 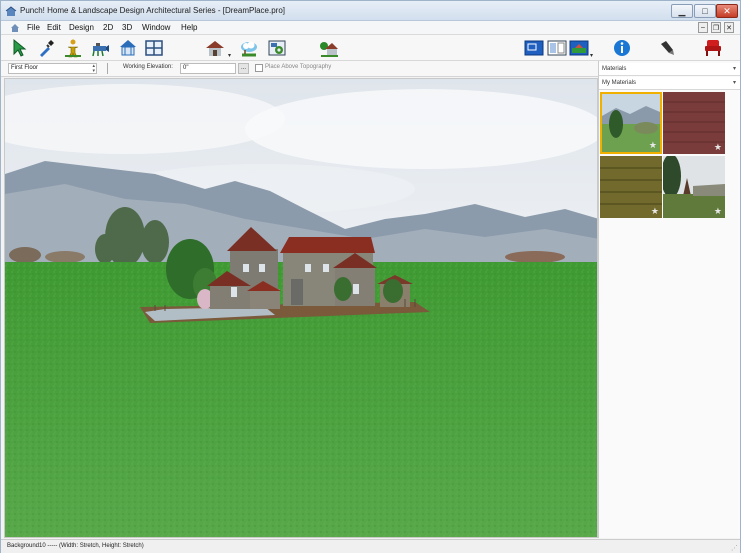 I want to click on place-above-topography-label: Place Above Topography, so click(x=298, y=67).